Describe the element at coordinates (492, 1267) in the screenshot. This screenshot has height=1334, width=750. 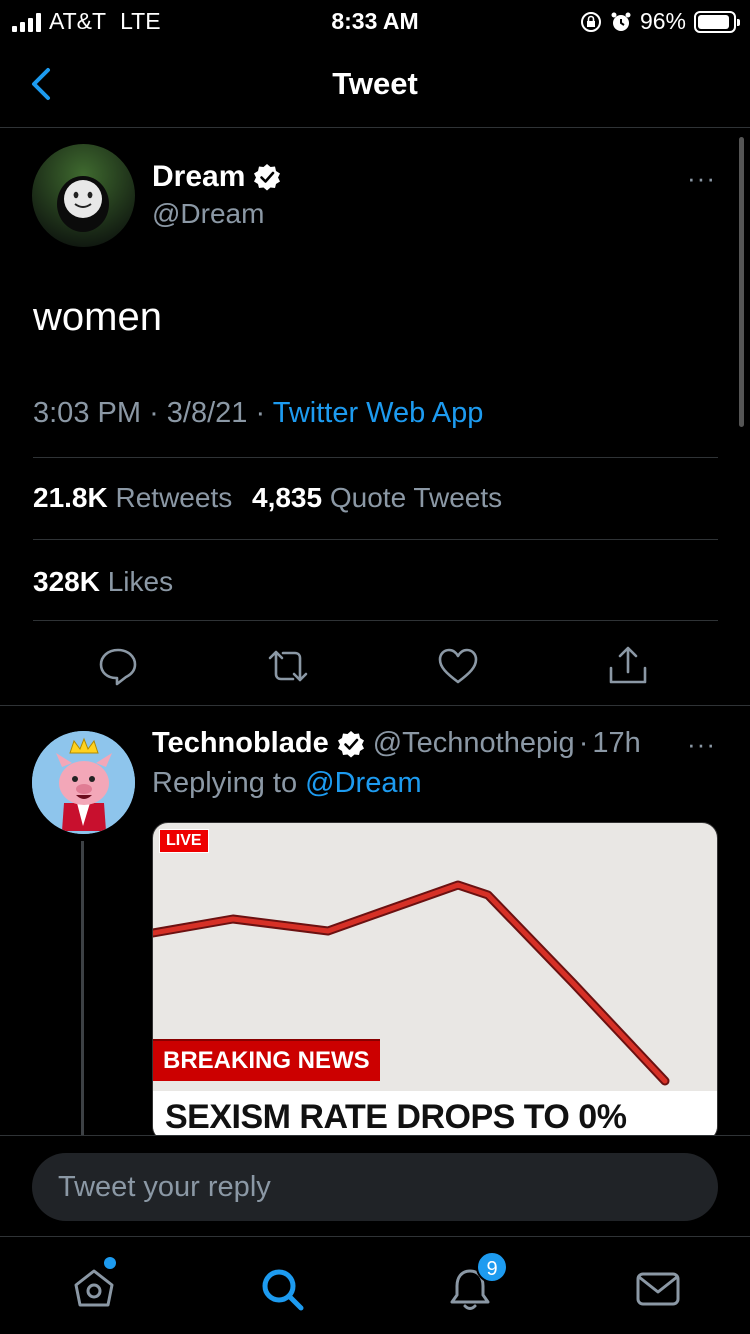
I see `notifications-badge: 9` at that location.